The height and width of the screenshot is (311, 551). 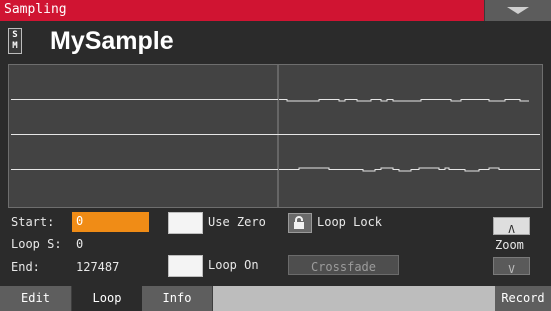 I want to click on chevron-down-icon, so click(x=518, y=10).